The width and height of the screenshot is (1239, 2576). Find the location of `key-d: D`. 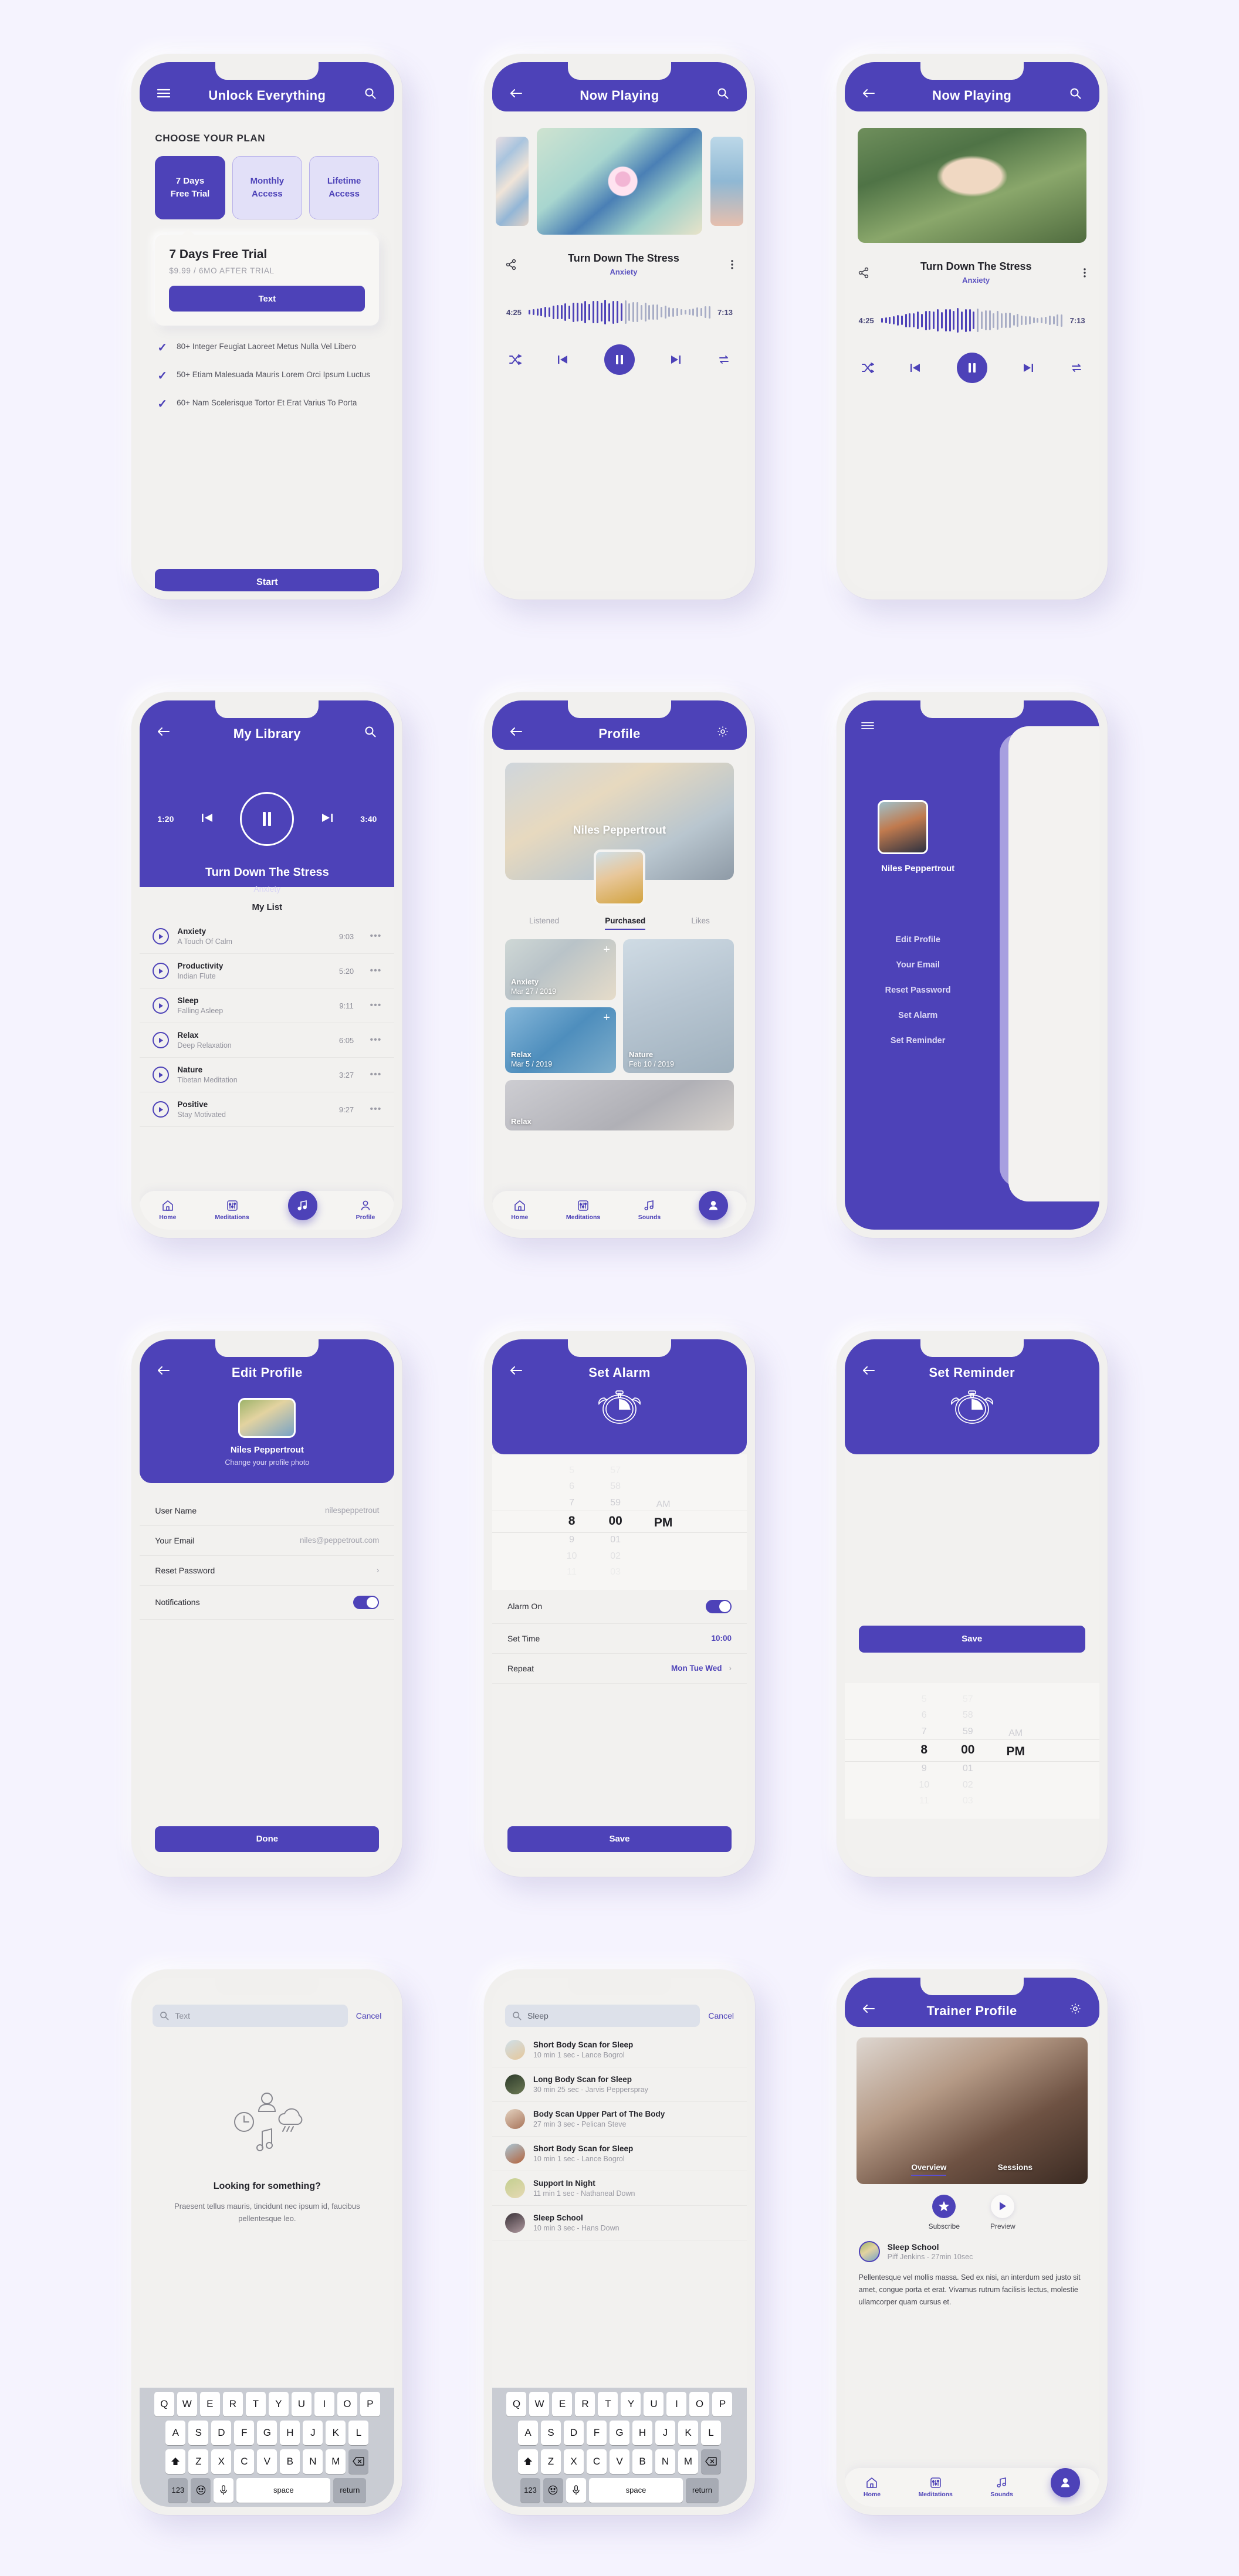

key-d: D is located at coordinates (221, 2432).